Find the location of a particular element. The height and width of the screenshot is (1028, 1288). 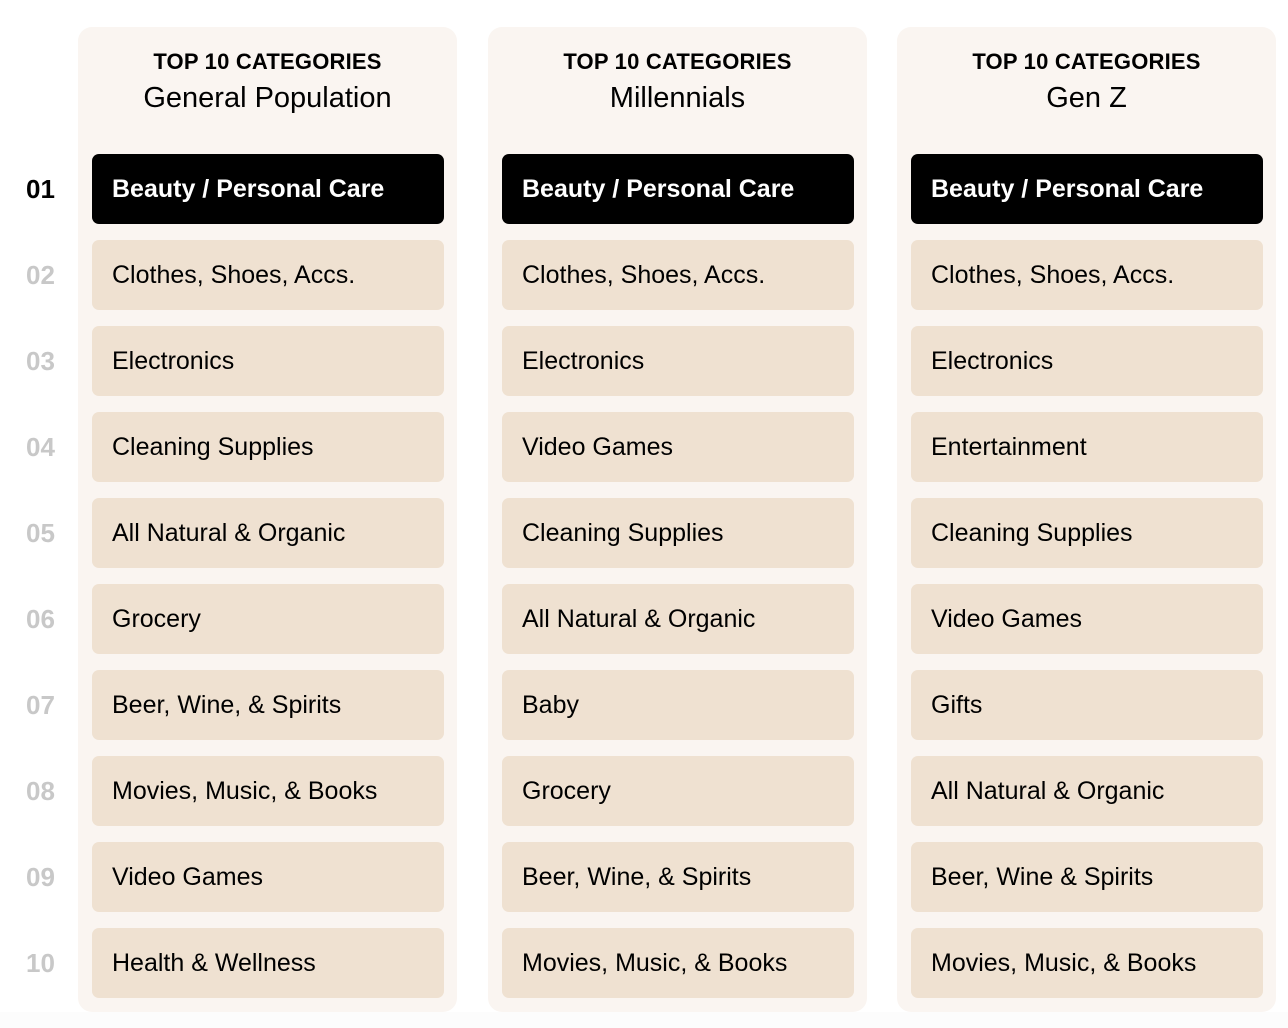

page-bottom-band is located at coordinates (644, 1020).